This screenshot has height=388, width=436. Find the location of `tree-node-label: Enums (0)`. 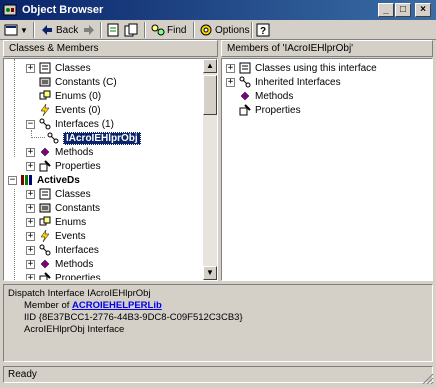

tree-node-label: Enums (0) is located at coordinates (78, 96).